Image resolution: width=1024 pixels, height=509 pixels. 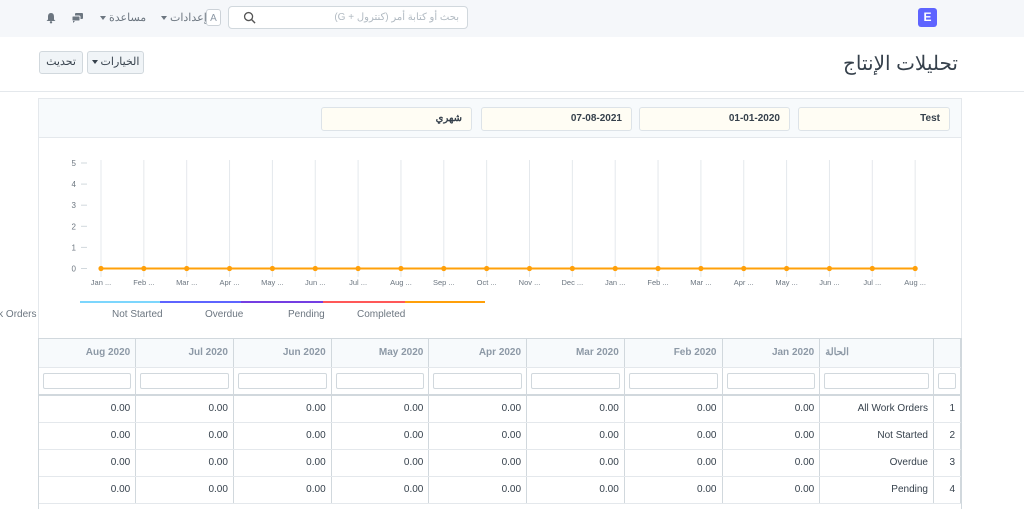 I want to click on column-header: Apr 2020, so click(x=478, y=353).